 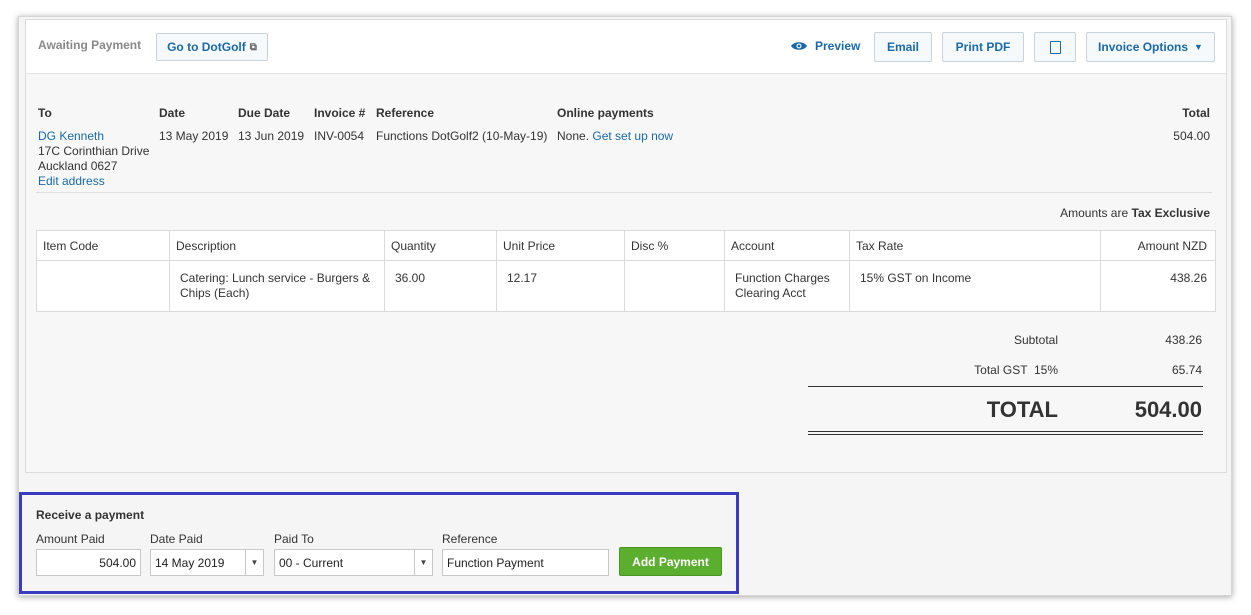 What do you see at coordinates (787, 245) in the screenshot?
I see `column-header: Account` at bounding box center [787, 245].